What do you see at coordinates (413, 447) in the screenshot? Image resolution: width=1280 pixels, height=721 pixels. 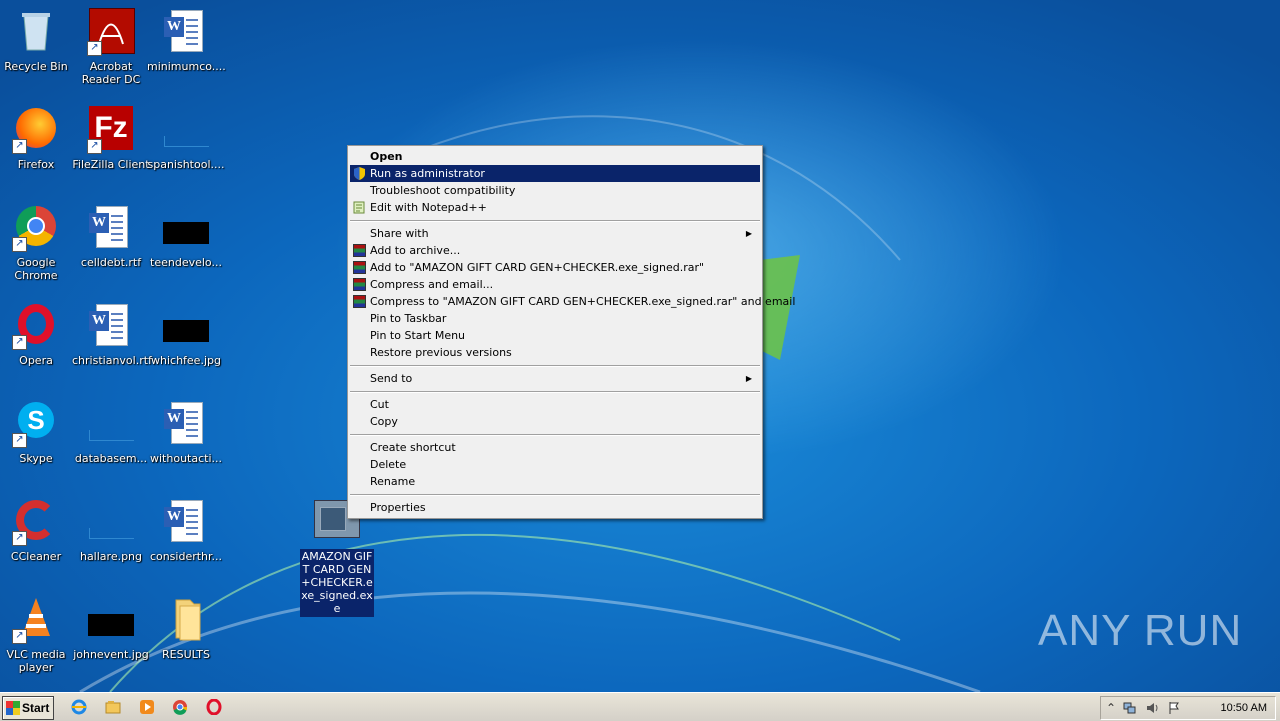 I see `menu-item-label: Create shortcut` at bounding box center [413, 447].